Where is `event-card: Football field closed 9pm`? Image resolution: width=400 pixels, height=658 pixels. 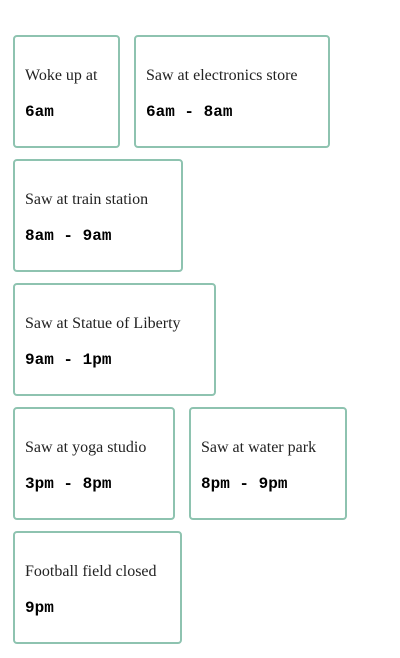
event-card: Football field closed 9pm is located at coordinates (97, 587).